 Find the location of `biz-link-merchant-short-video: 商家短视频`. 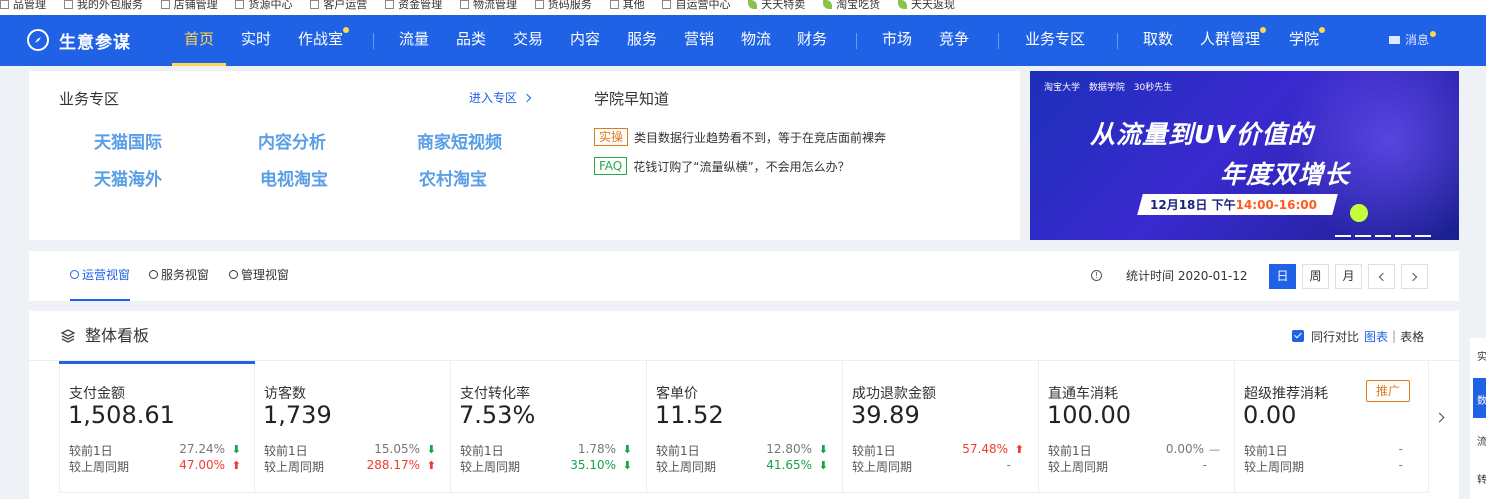

biz-link-merchant-short-video: 商家短视频 is located at coordinates (459, 140).